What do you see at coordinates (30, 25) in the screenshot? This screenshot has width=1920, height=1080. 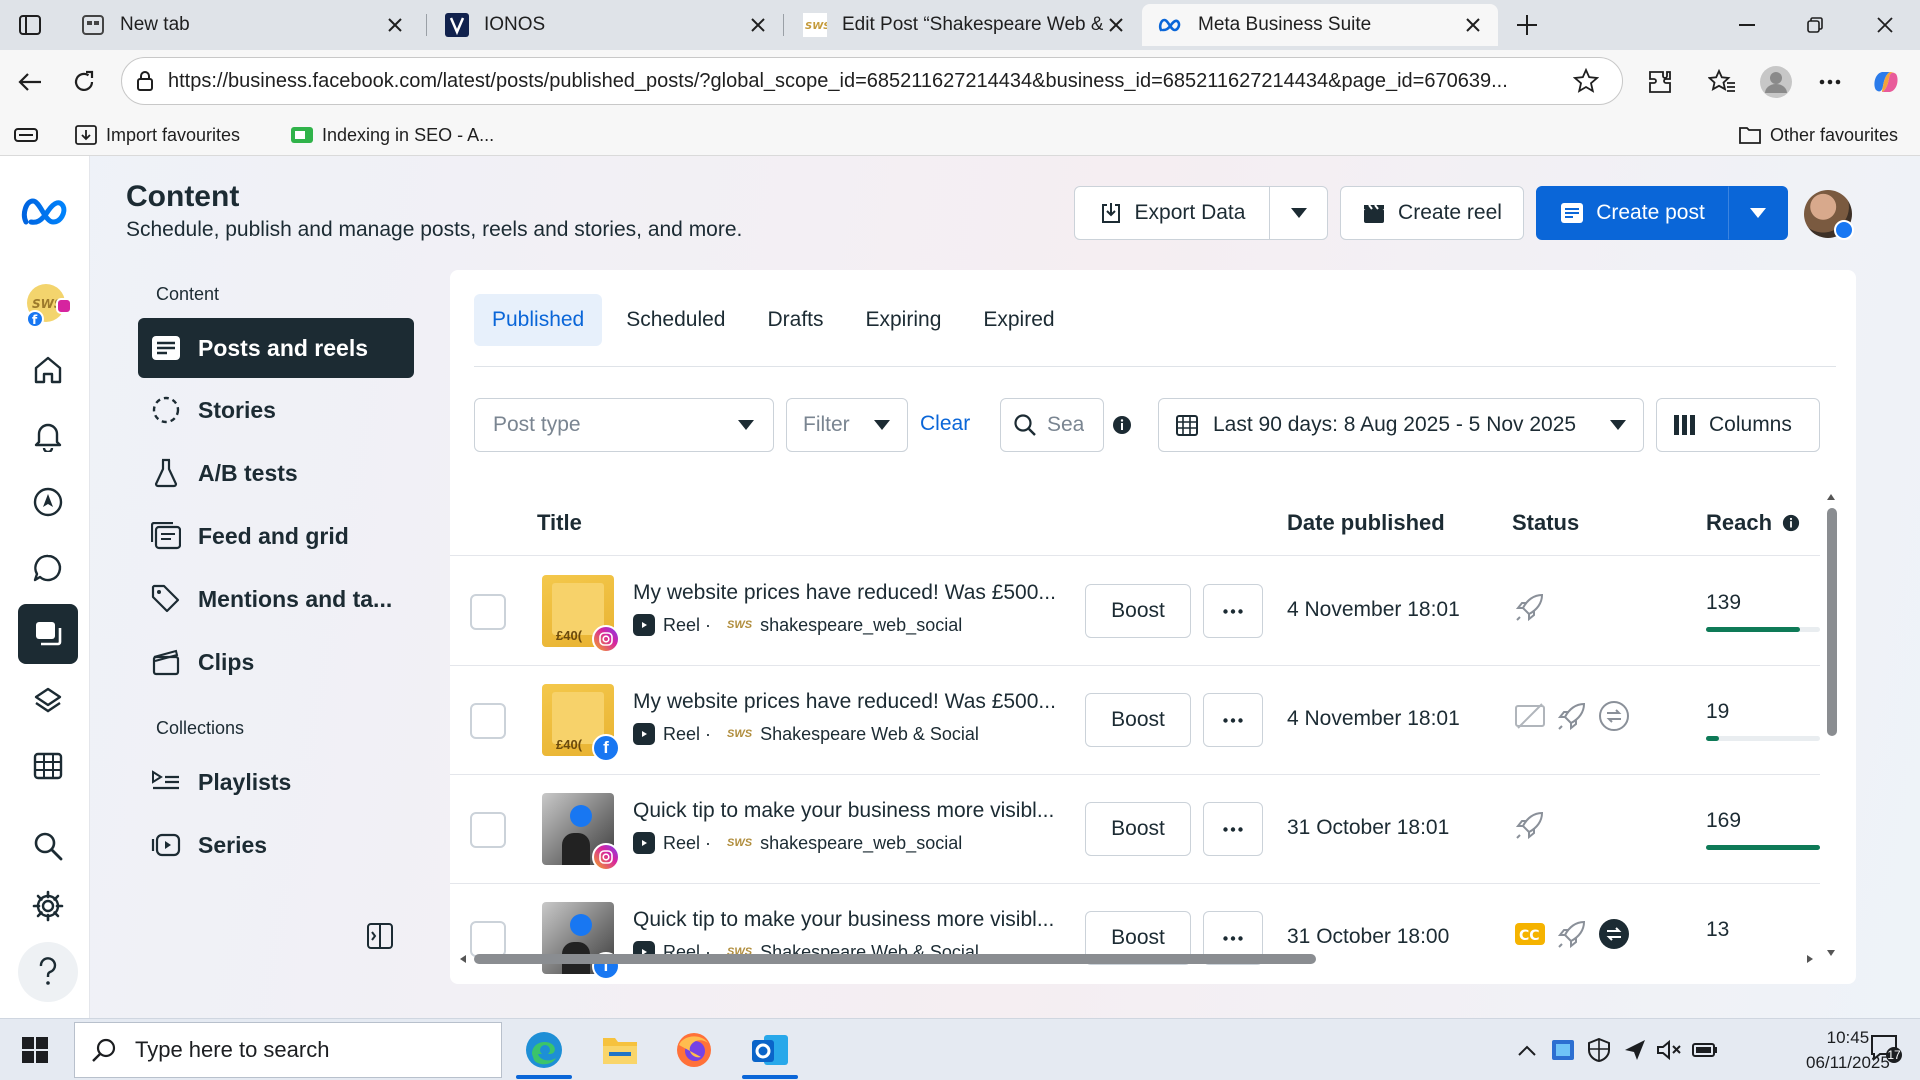 I see `tab-actions-icon` at bounding box center [30, 25].